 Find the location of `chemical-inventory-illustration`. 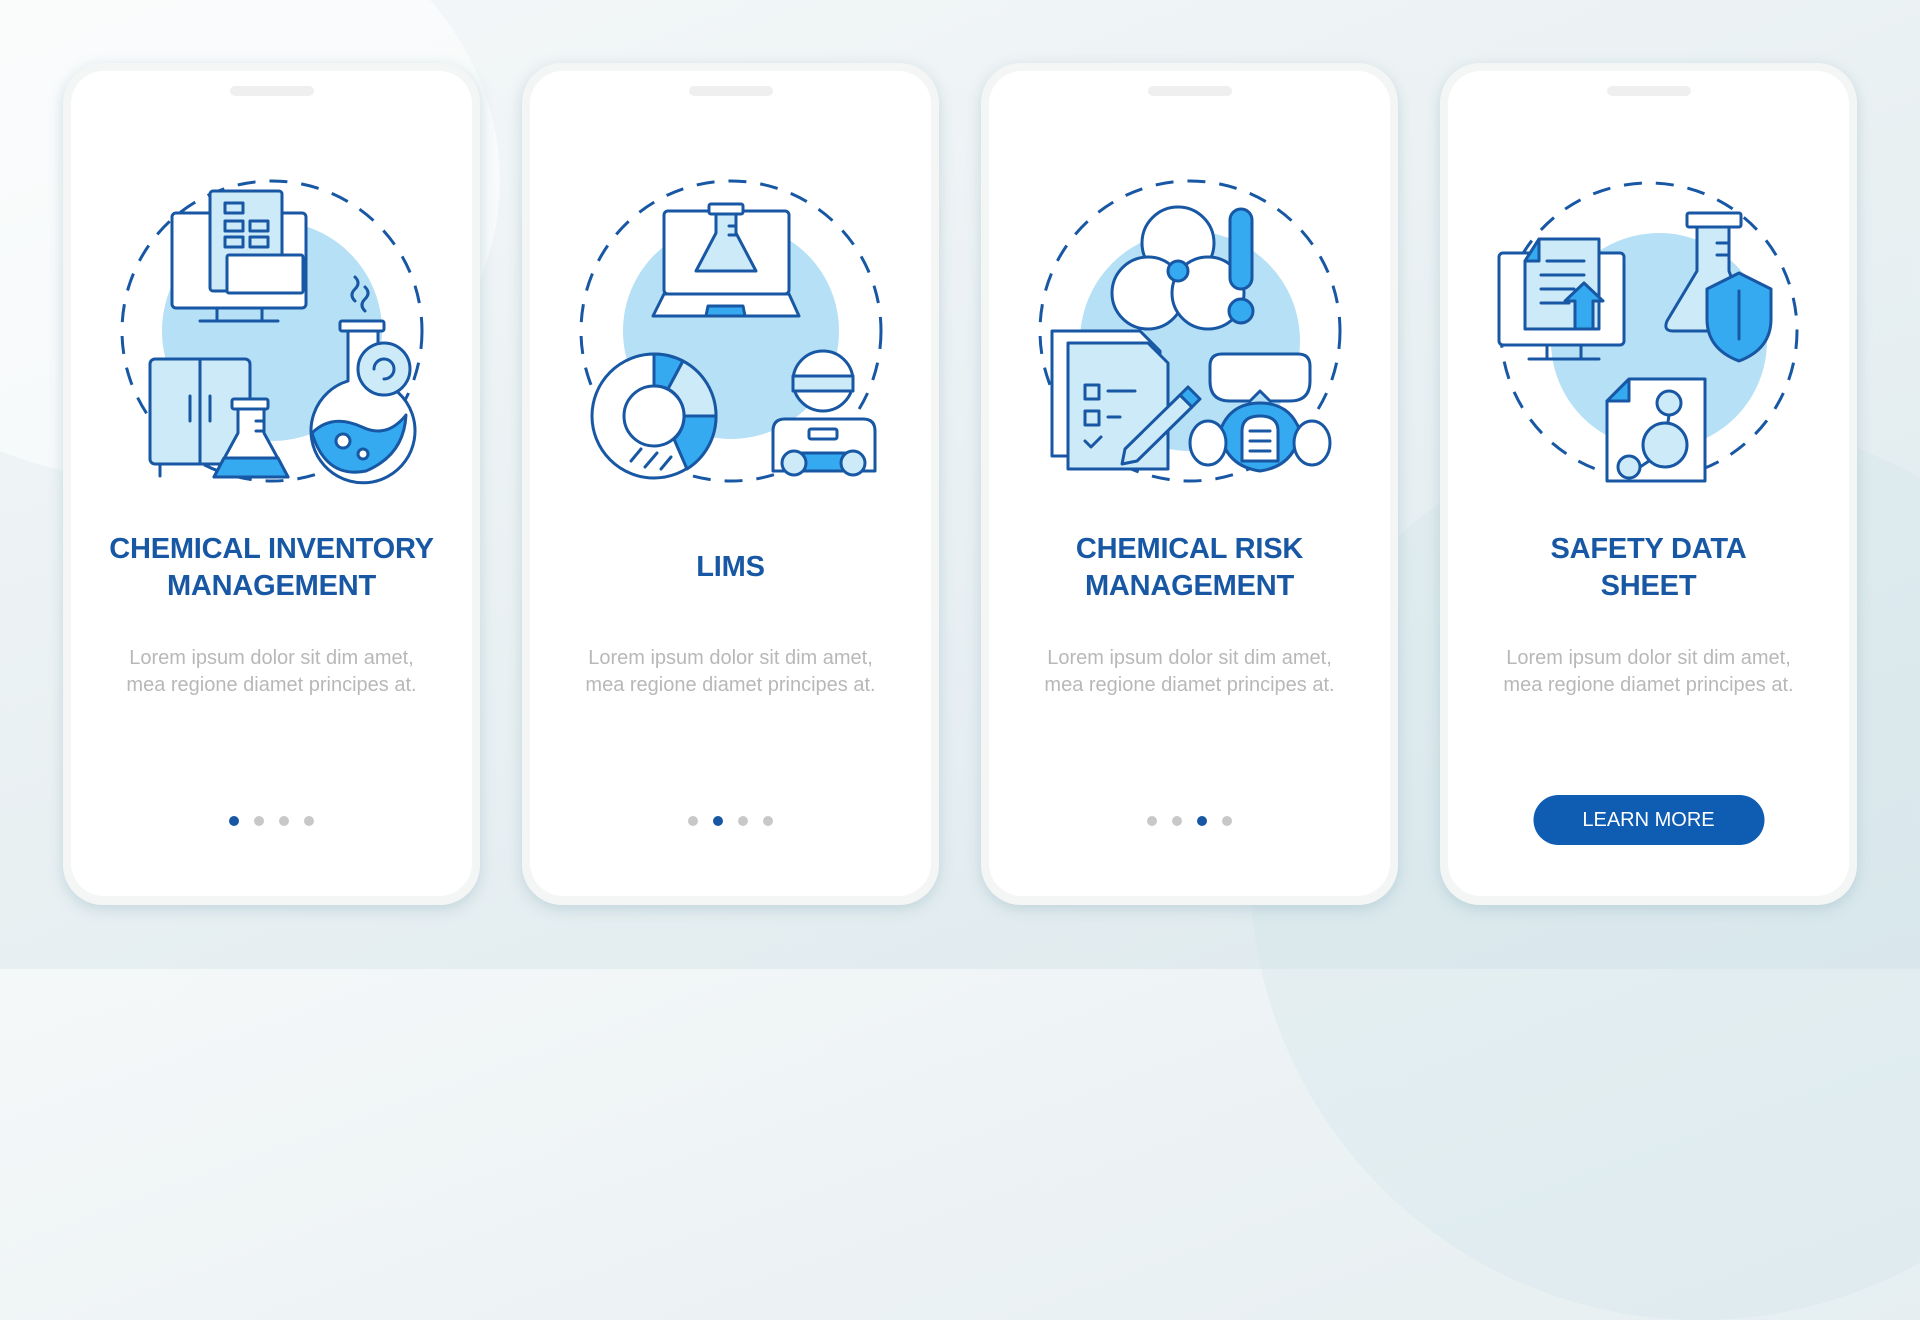

chemical-inventory-illustration is located at coordinates (271, 332).